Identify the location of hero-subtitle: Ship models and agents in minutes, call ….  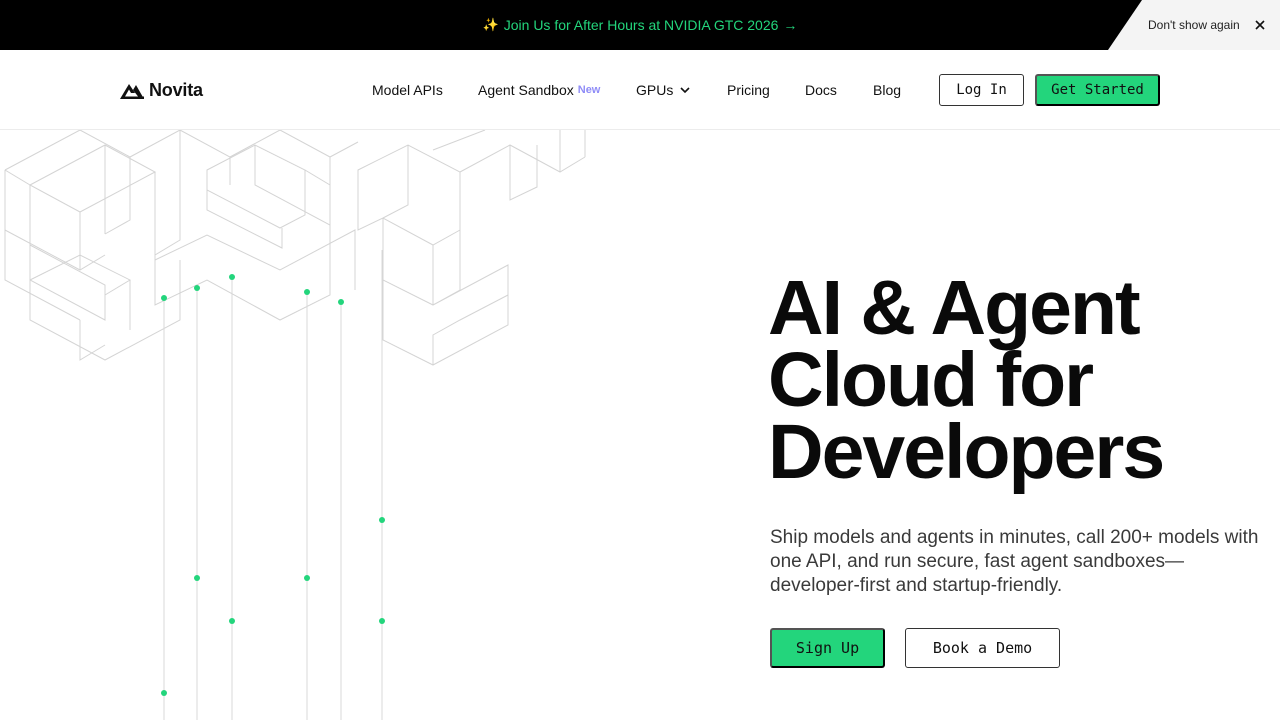
(1025, 562).